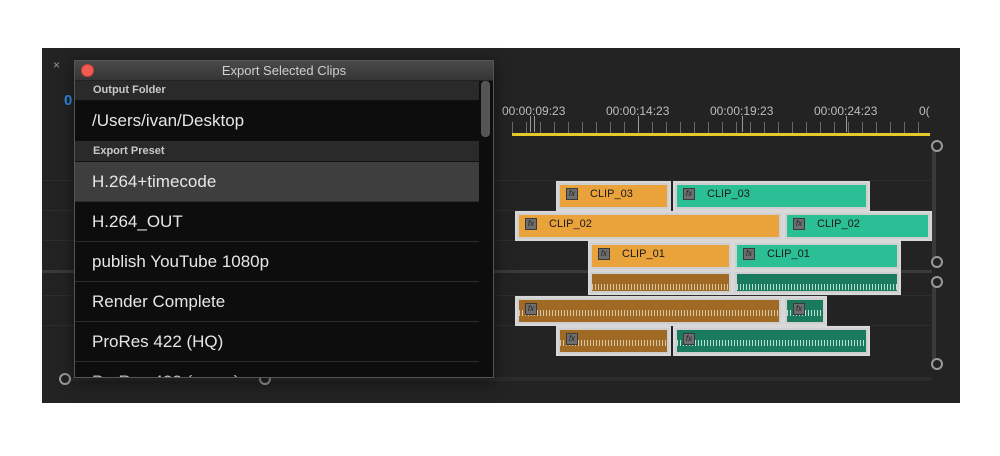  Describe the element at coordinates (277, 152) in the screenshot. I see `export-preset-header: Export Preset` at that location.